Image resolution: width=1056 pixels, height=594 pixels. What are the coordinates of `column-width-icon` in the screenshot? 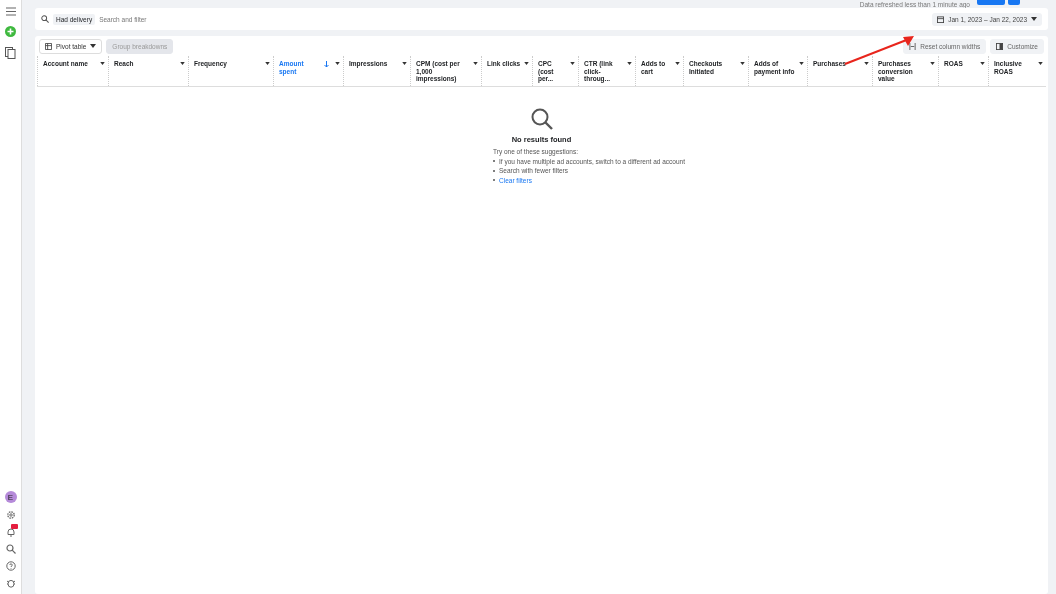 It's located at (913, 46).